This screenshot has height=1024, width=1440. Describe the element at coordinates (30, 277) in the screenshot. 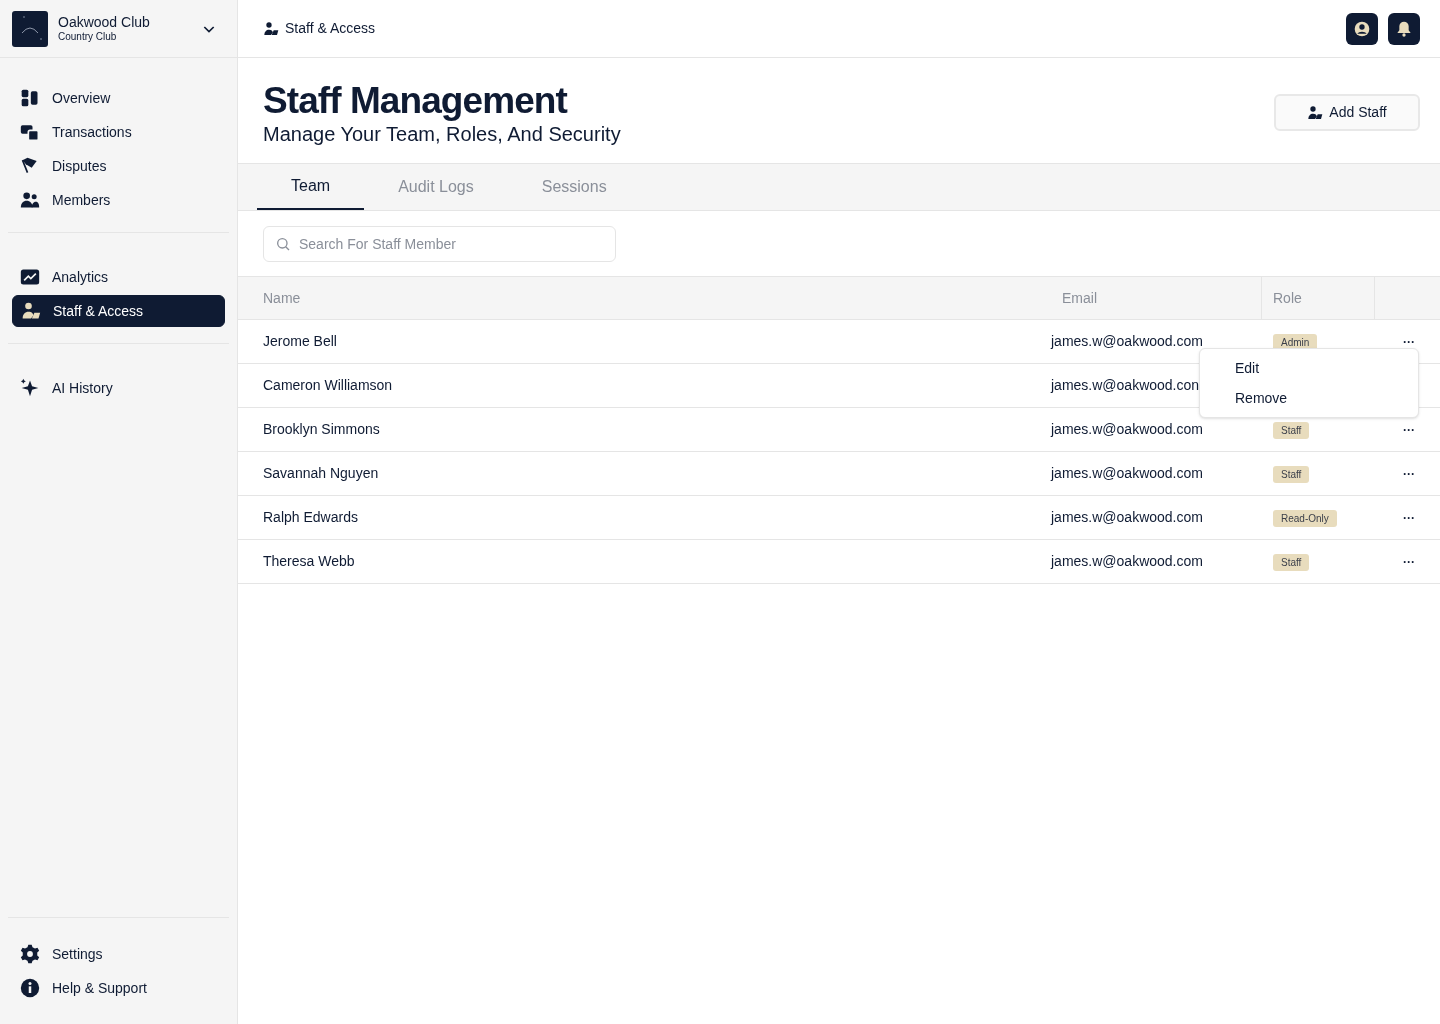

I see `chart-icon` at that location.